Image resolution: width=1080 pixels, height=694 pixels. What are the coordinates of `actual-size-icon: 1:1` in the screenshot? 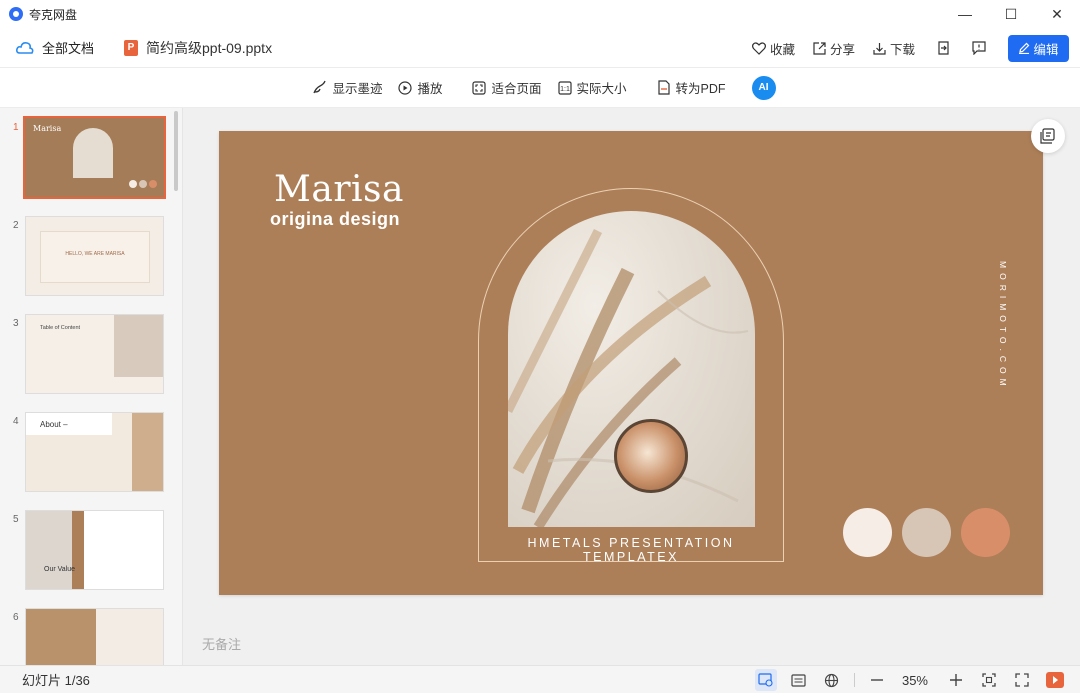 It's located at (564, 87).